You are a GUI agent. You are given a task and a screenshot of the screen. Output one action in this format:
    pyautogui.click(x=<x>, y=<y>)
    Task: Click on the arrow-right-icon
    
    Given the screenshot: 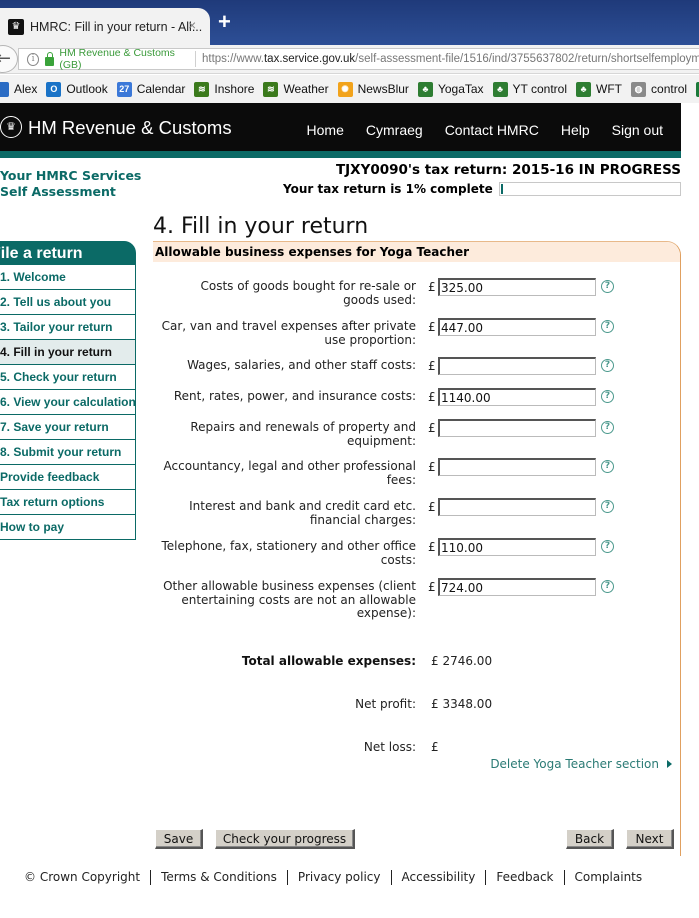 What is the action you would take?
    pyautogui.click(x=669, y=764)
    